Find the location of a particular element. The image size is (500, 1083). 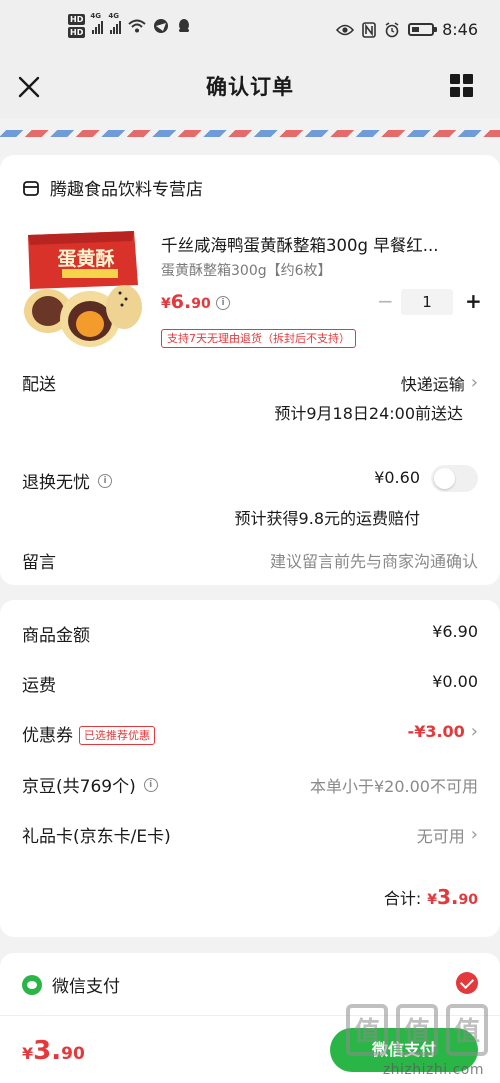

price-integer: 6. is located at coordinates (181, 302).